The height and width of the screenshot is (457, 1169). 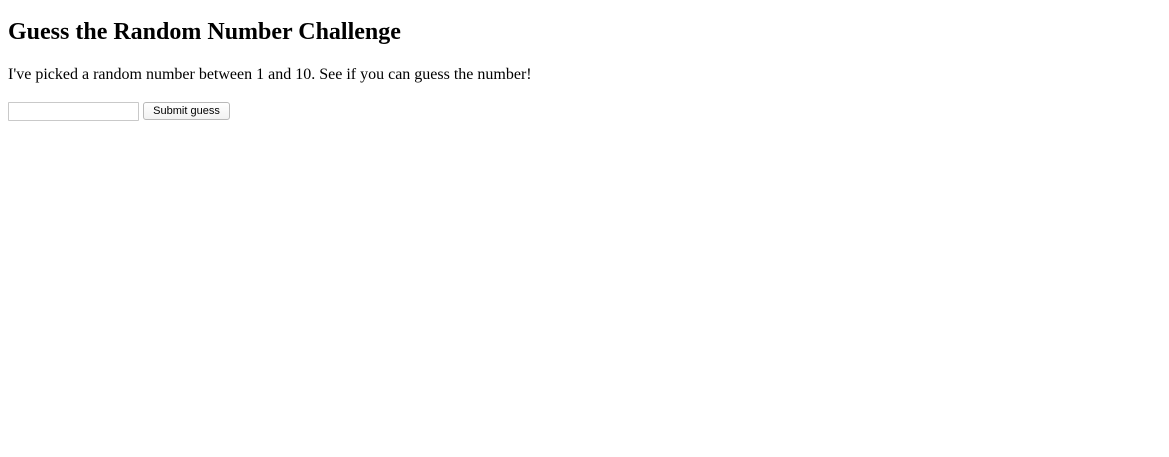 What do you see at coordinates (204, 32) in the screenshot?
I see `page-title: Guess the Random Number Challenge` at bounding box center [204, 32].